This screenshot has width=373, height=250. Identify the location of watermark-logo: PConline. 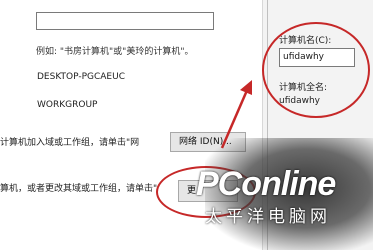
(266, 184).